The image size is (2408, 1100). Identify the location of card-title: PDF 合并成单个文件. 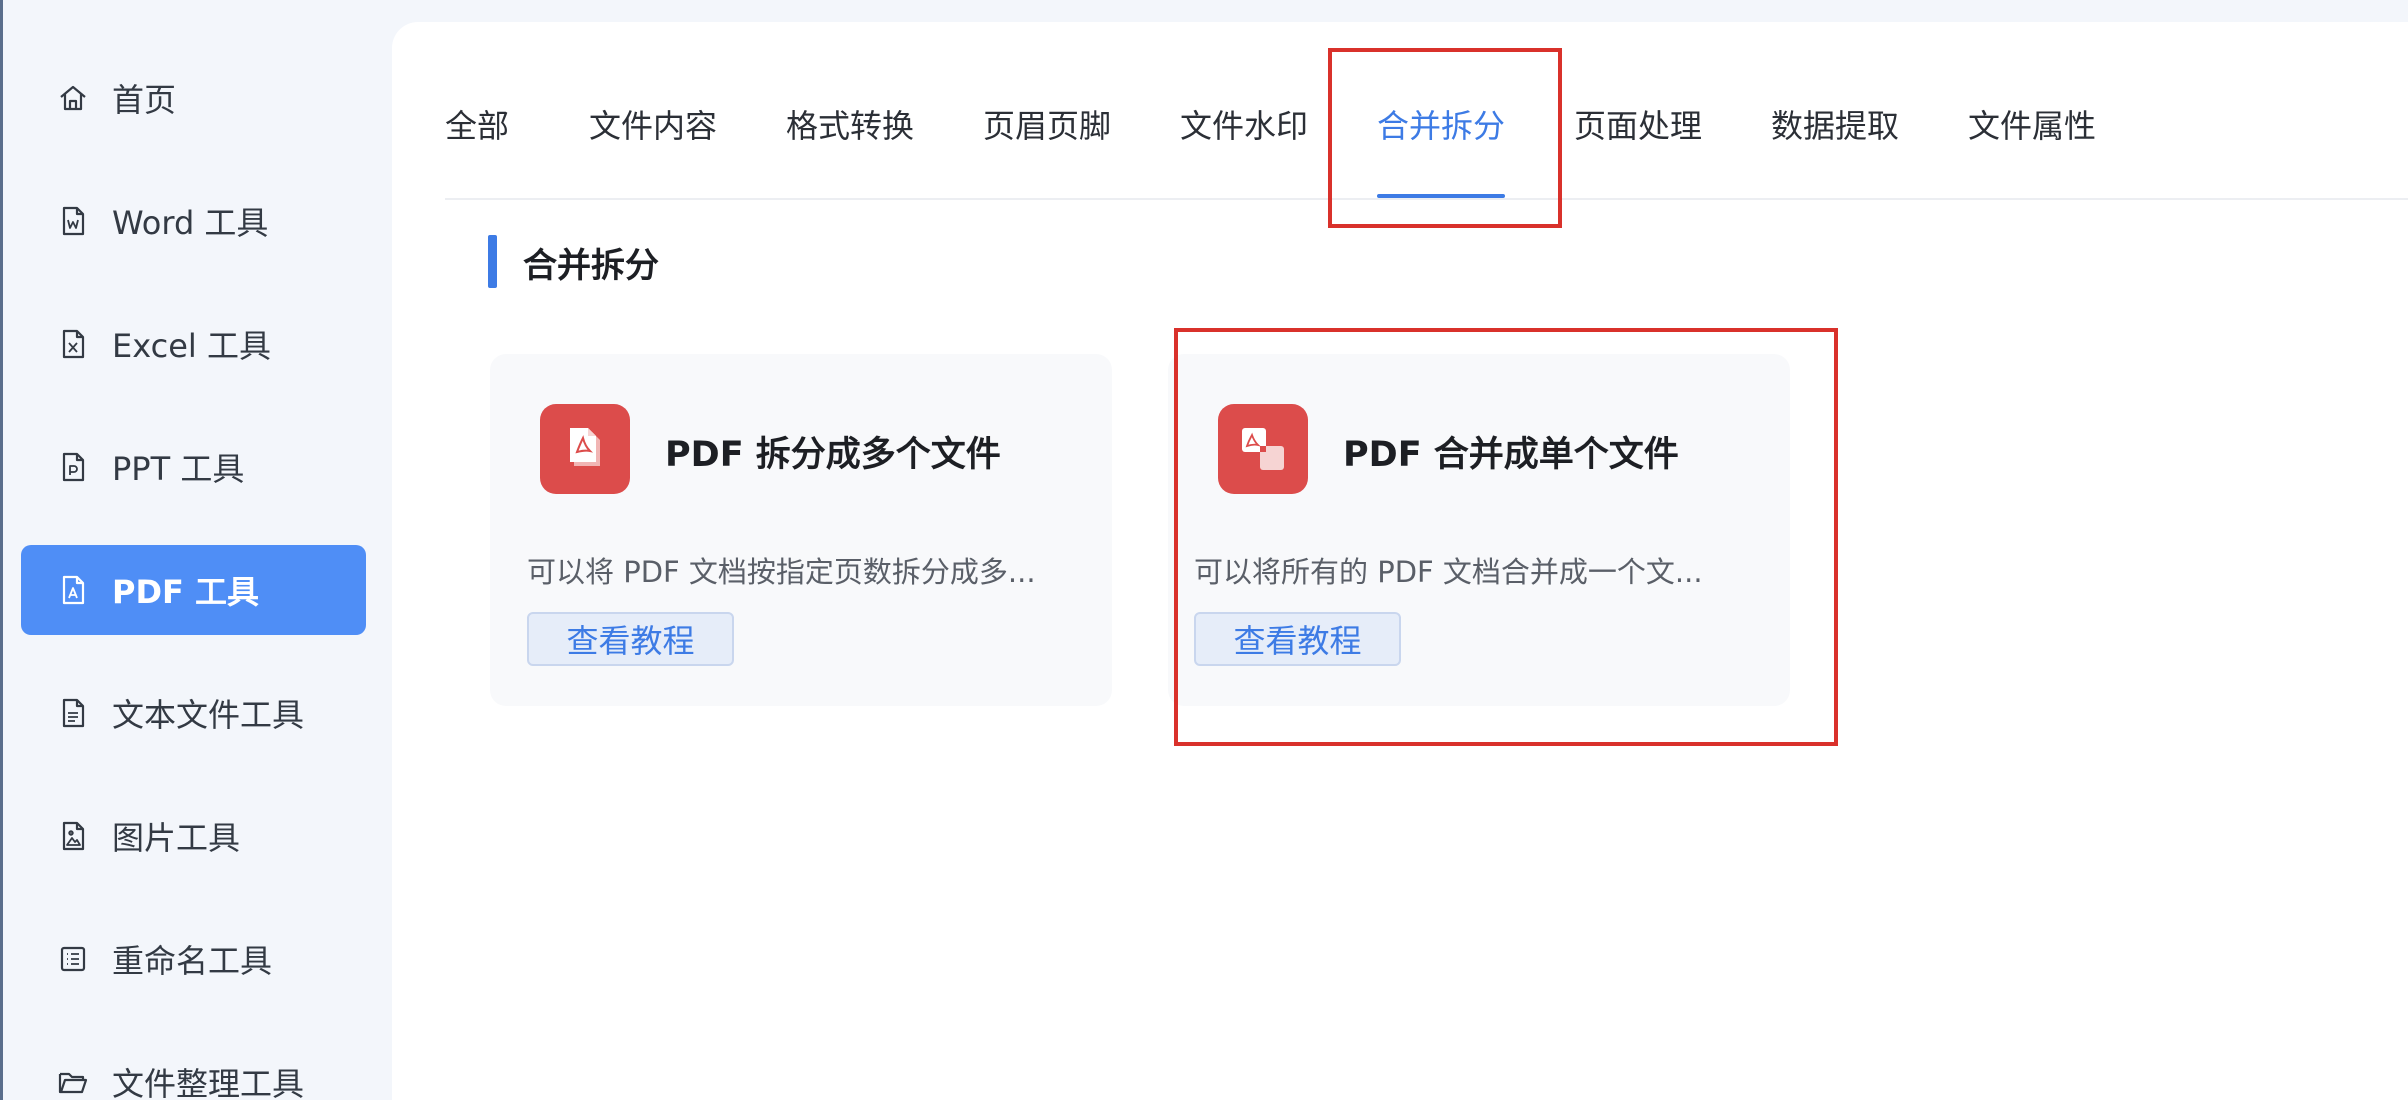
(1511, 455).